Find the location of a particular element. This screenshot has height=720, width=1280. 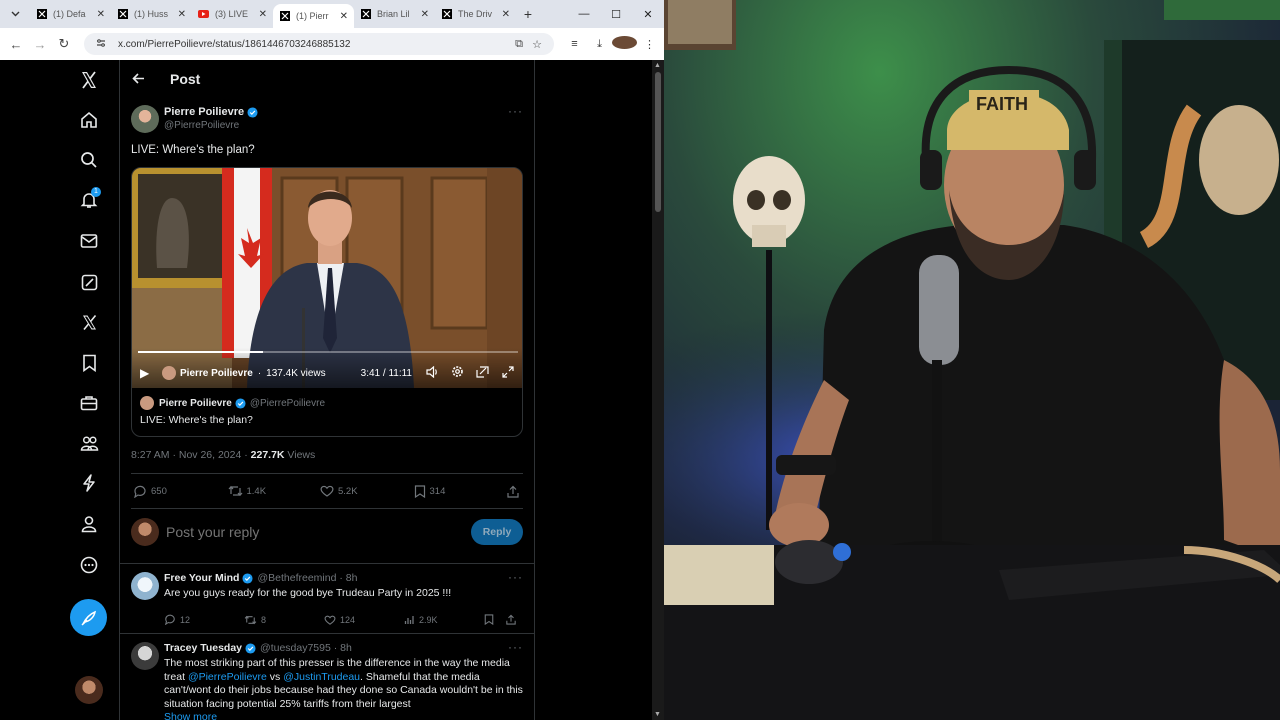

page-scrollbar: ▲ ▼ is located at coordinates (658, 390).